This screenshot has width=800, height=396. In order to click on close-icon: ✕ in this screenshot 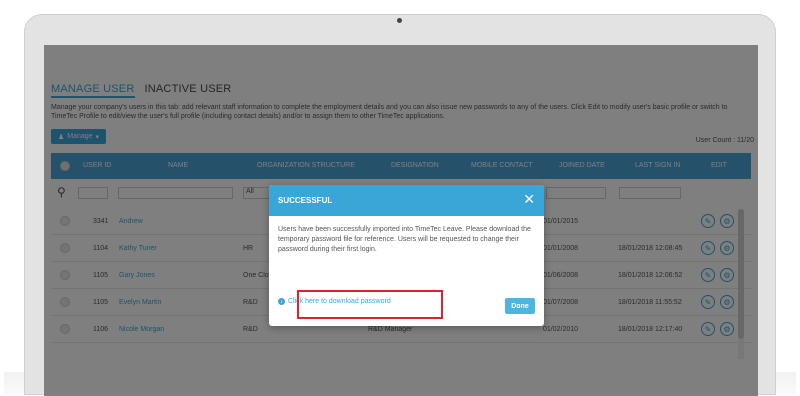, I will do `click(529, 199)`.